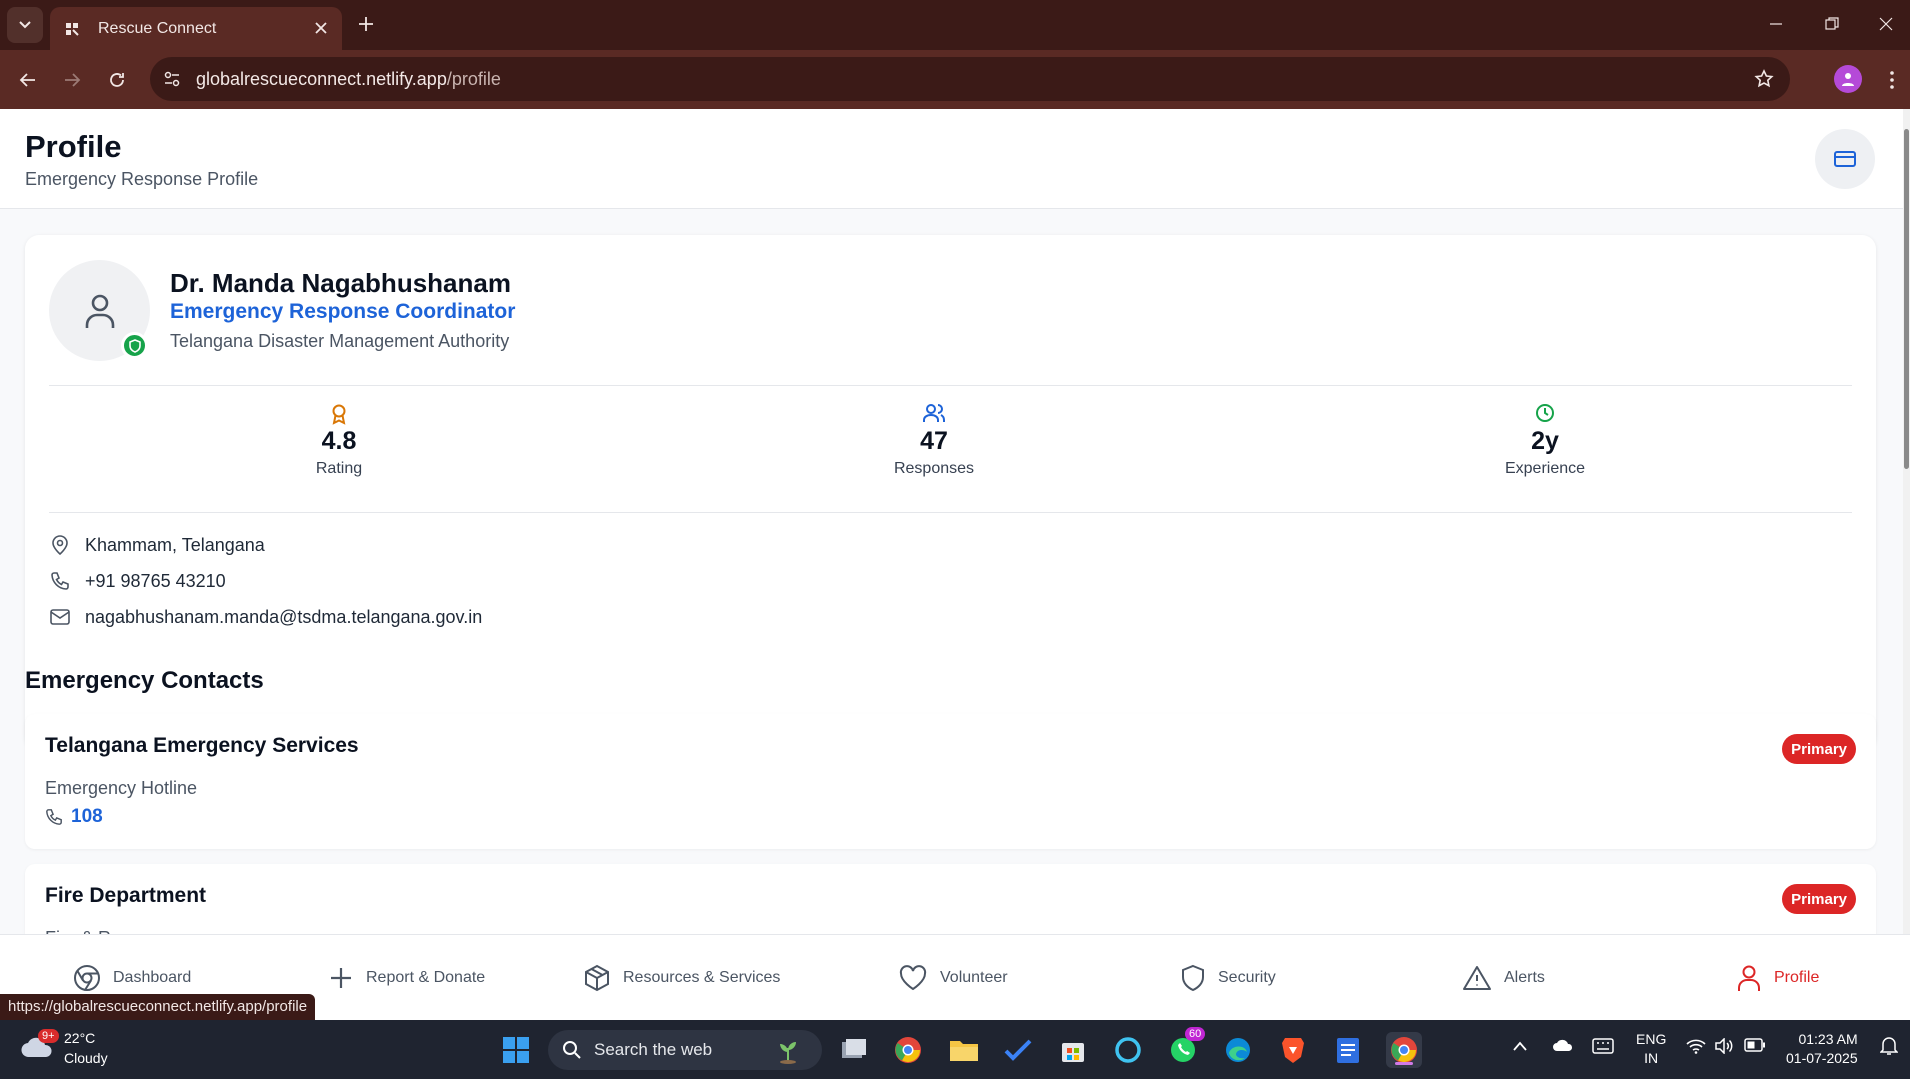 This screenshot has height=1079, width=1910. I want to click on nav-alerts: Alerts, so click(1503, 978).